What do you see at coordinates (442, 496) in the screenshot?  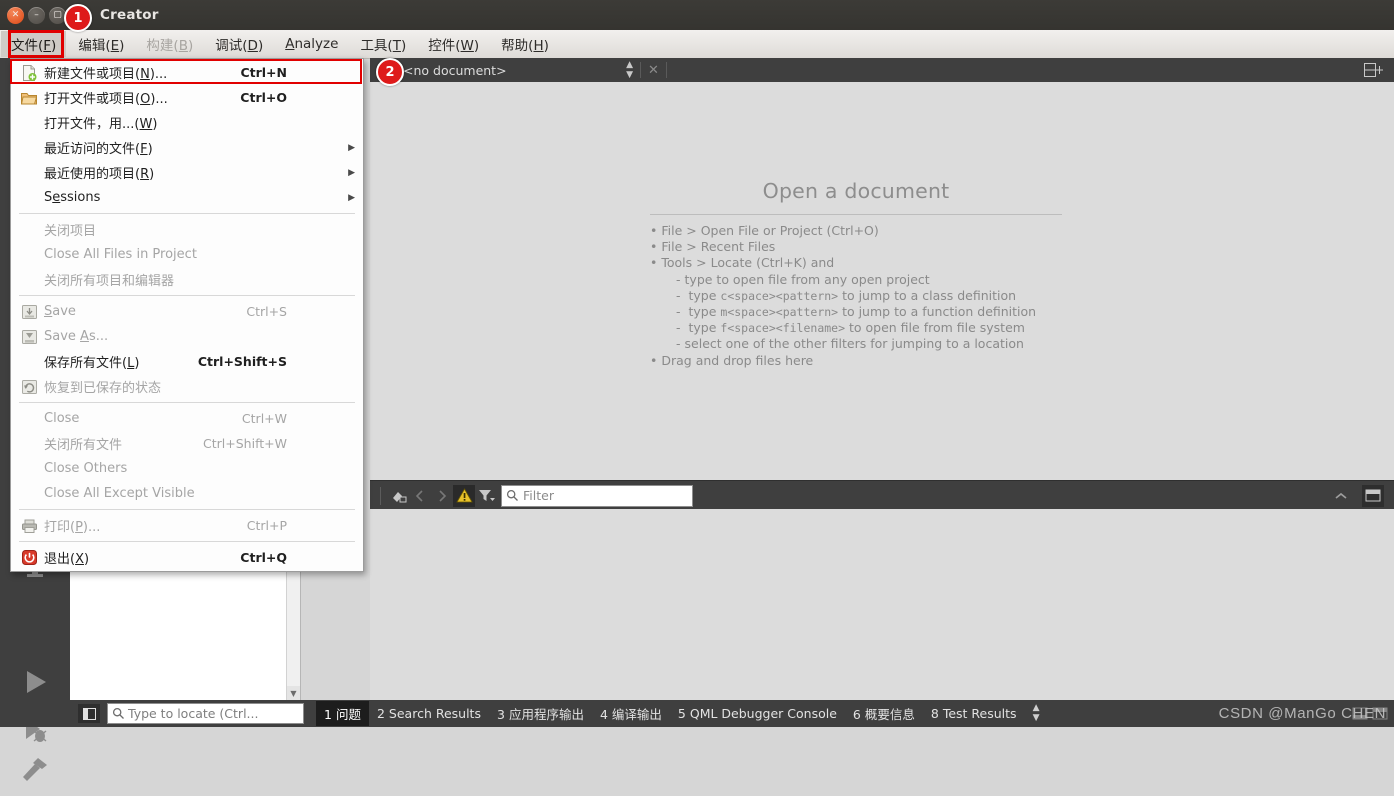 I see `next-item-button` at bounding box center [442, 496].